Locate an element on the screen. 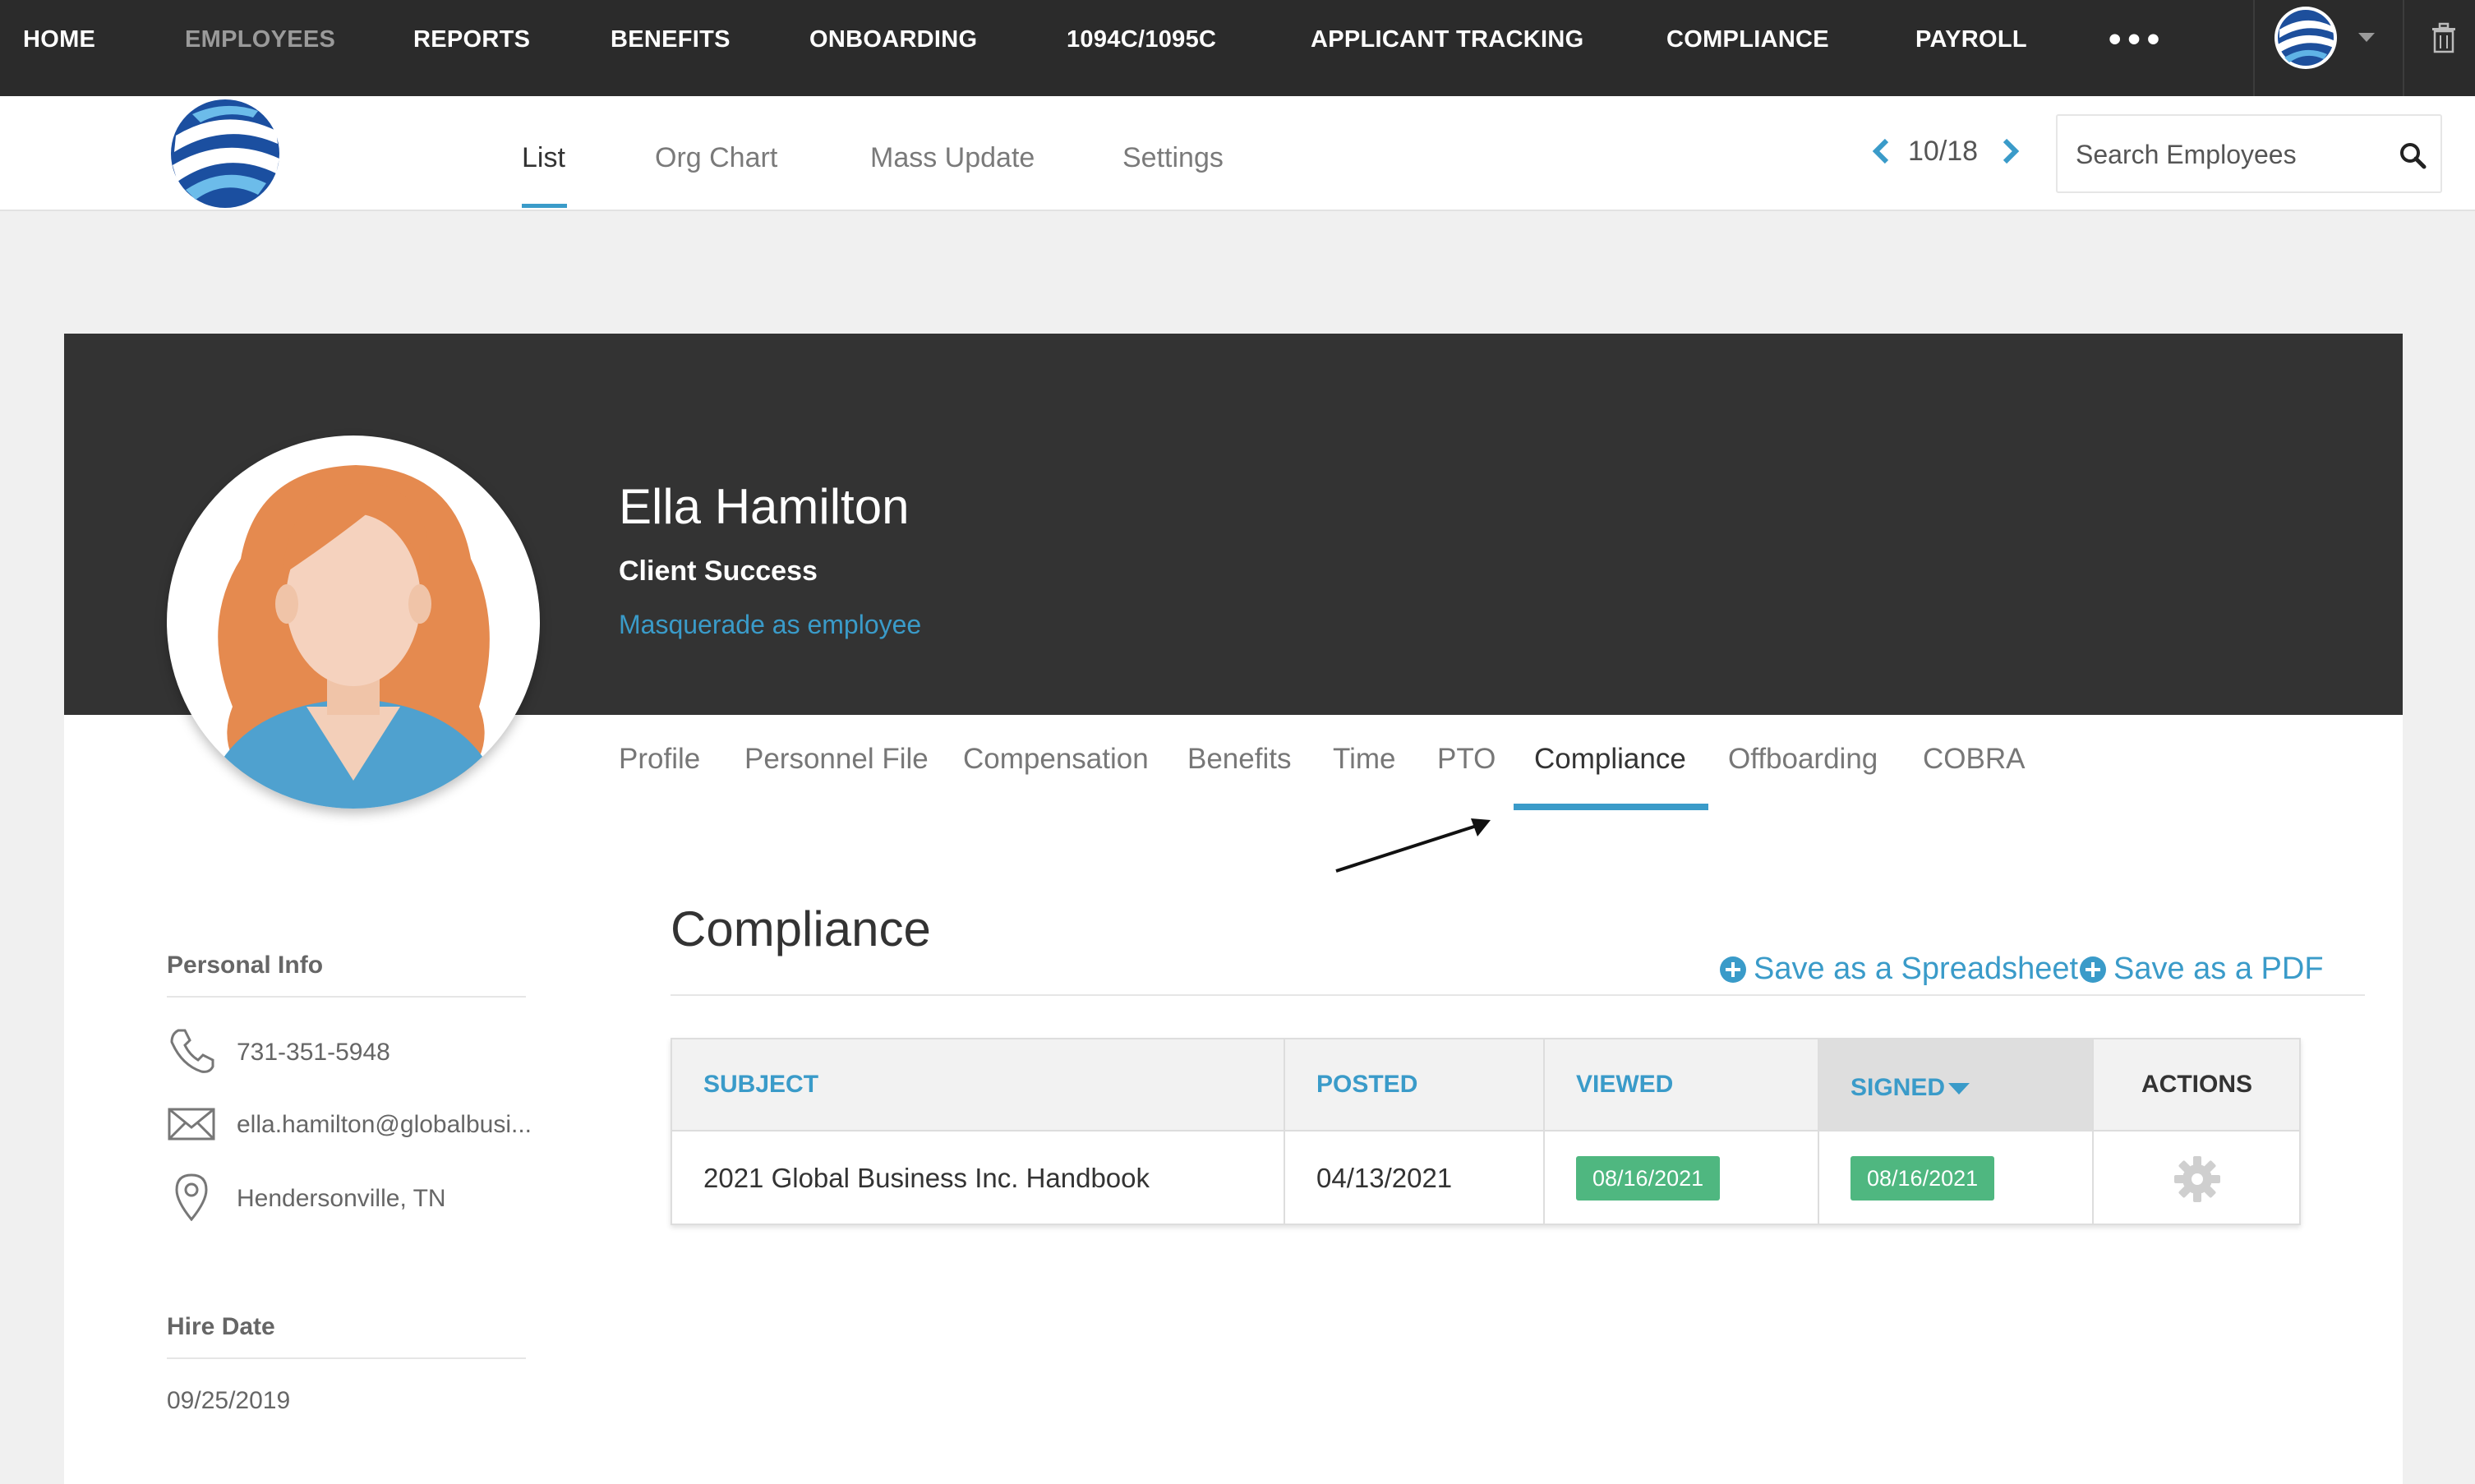 The image size is (2475, 1484). trash-icon is located at coordinates (2444, 38).